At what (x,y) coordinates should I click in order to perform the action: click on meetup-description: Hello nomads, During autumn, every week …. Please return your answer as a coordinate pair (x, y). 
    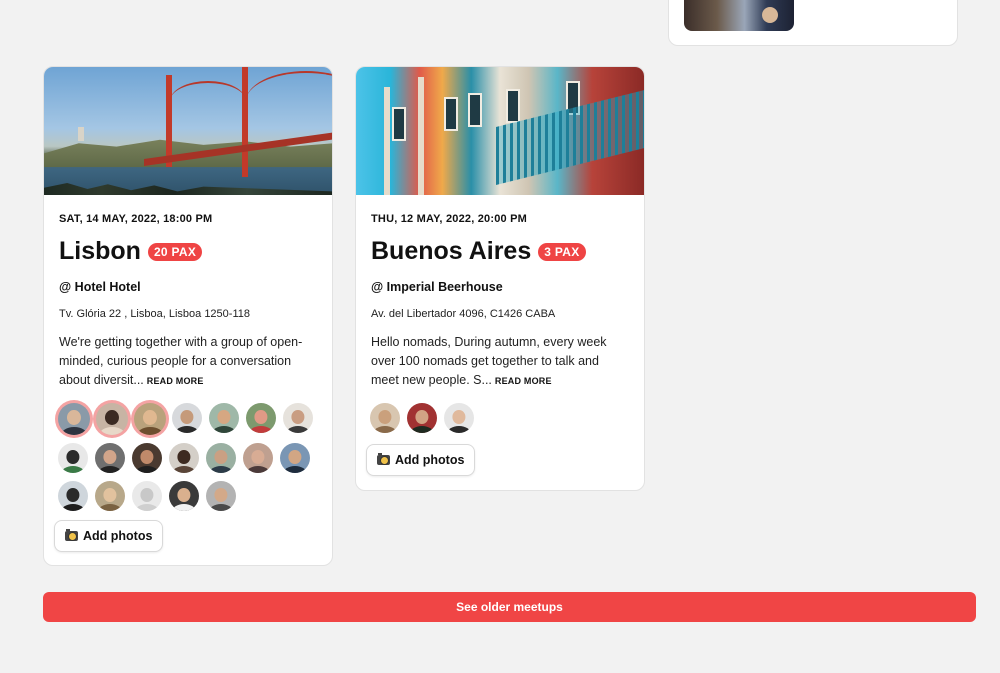
    Looking at the image, I should click on (500, 362).